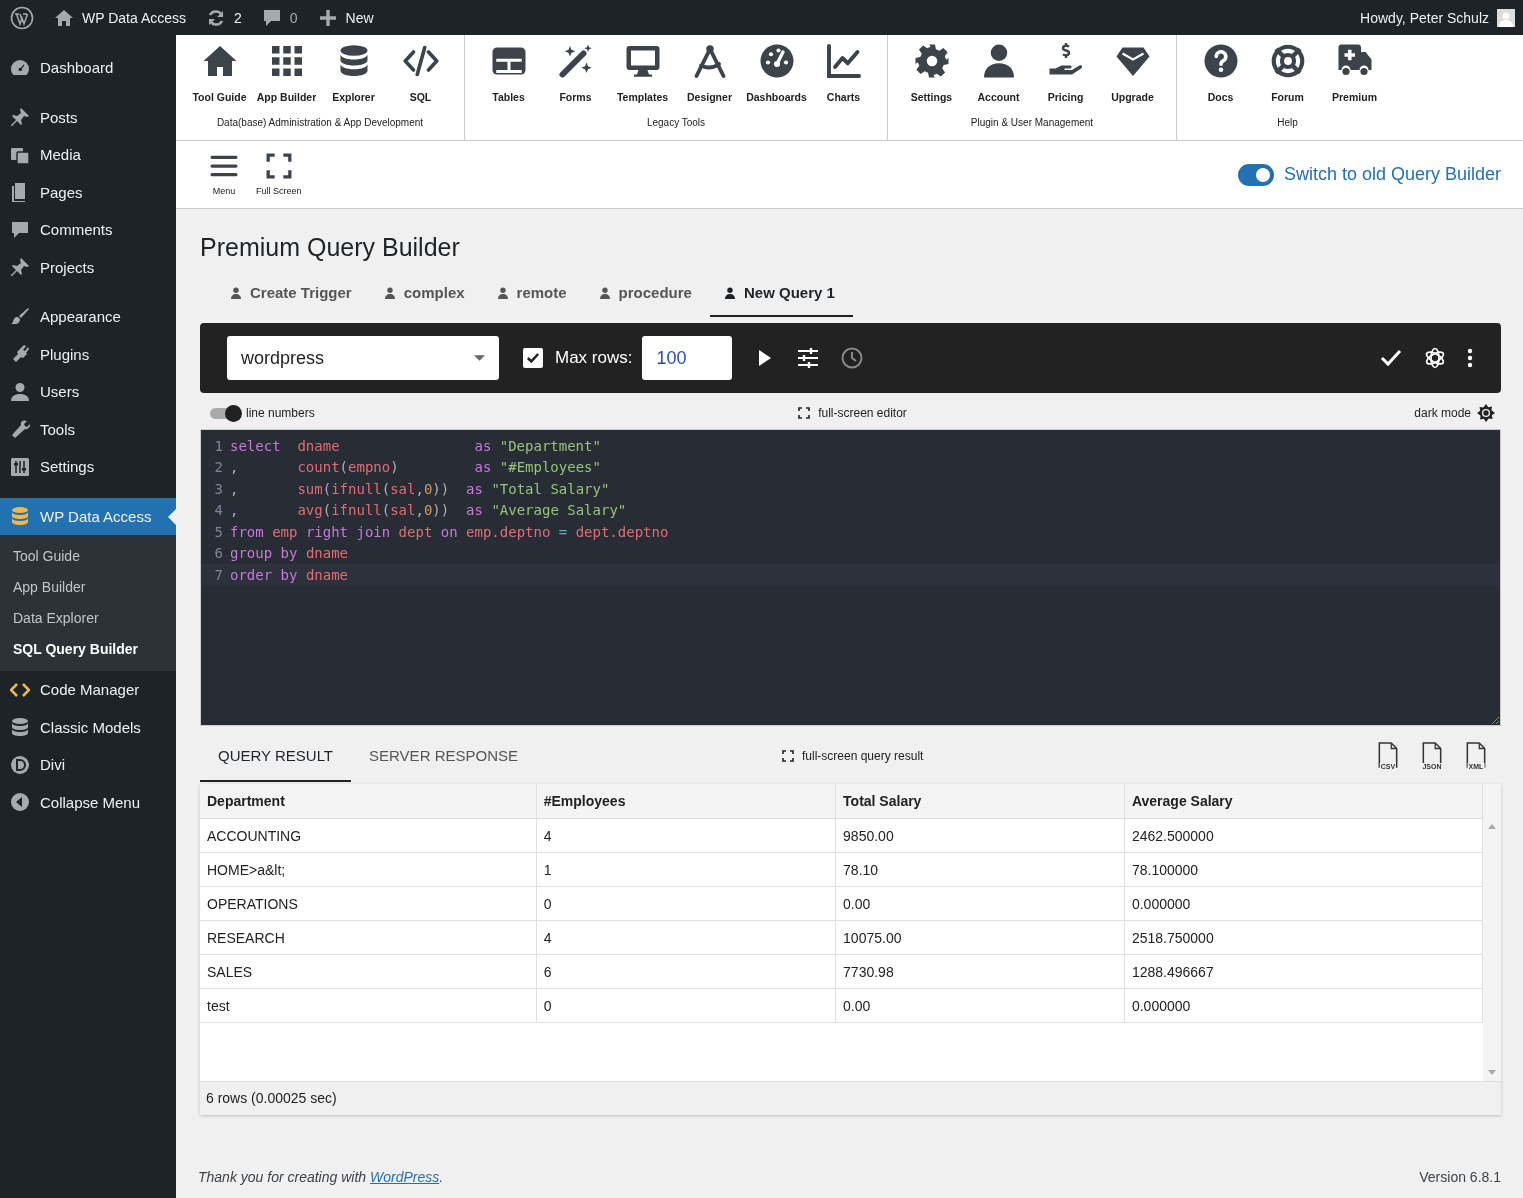 This screenshot has height=1198, width=1523. Describe the element at coordinates (1495, 720) in the screenshot. I see `resize-grip-icon` at that location.